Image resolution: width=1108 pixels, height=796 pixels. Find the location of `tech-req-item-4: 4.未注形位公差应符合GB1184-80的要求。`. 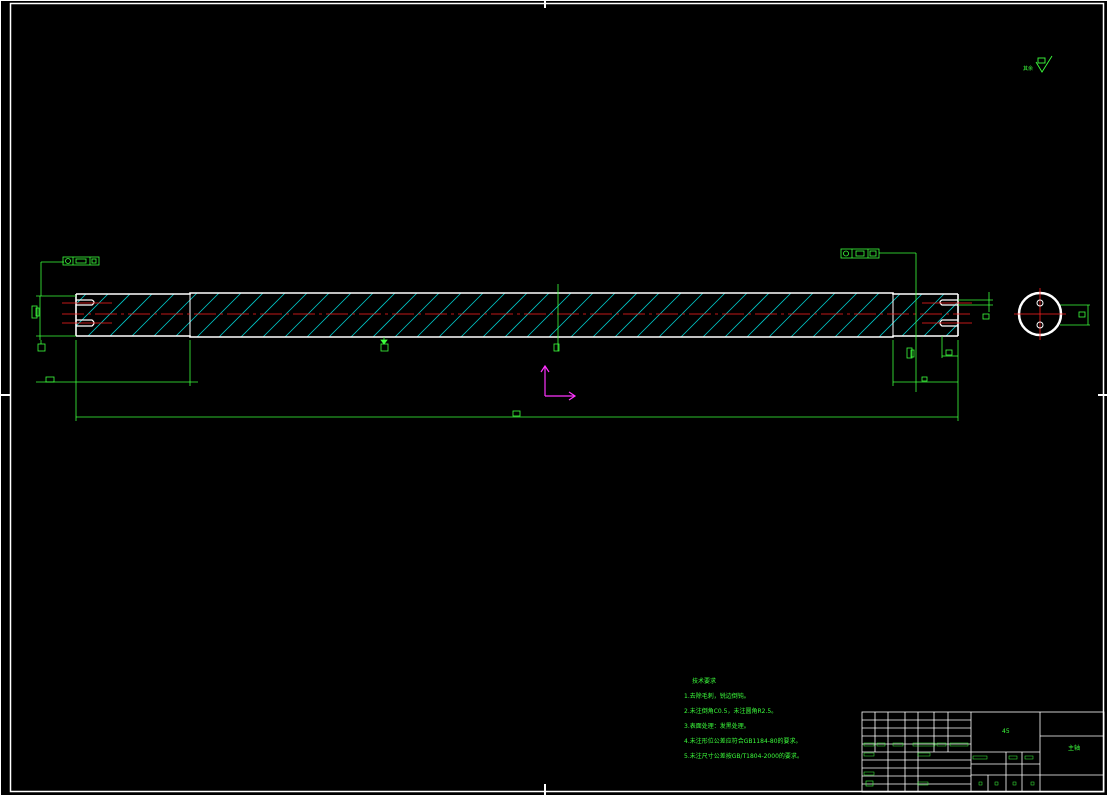

tech-req-item-4: 4.未注形位公差应符合GB1184-80的要求。 is located at coordinates (743, 741).